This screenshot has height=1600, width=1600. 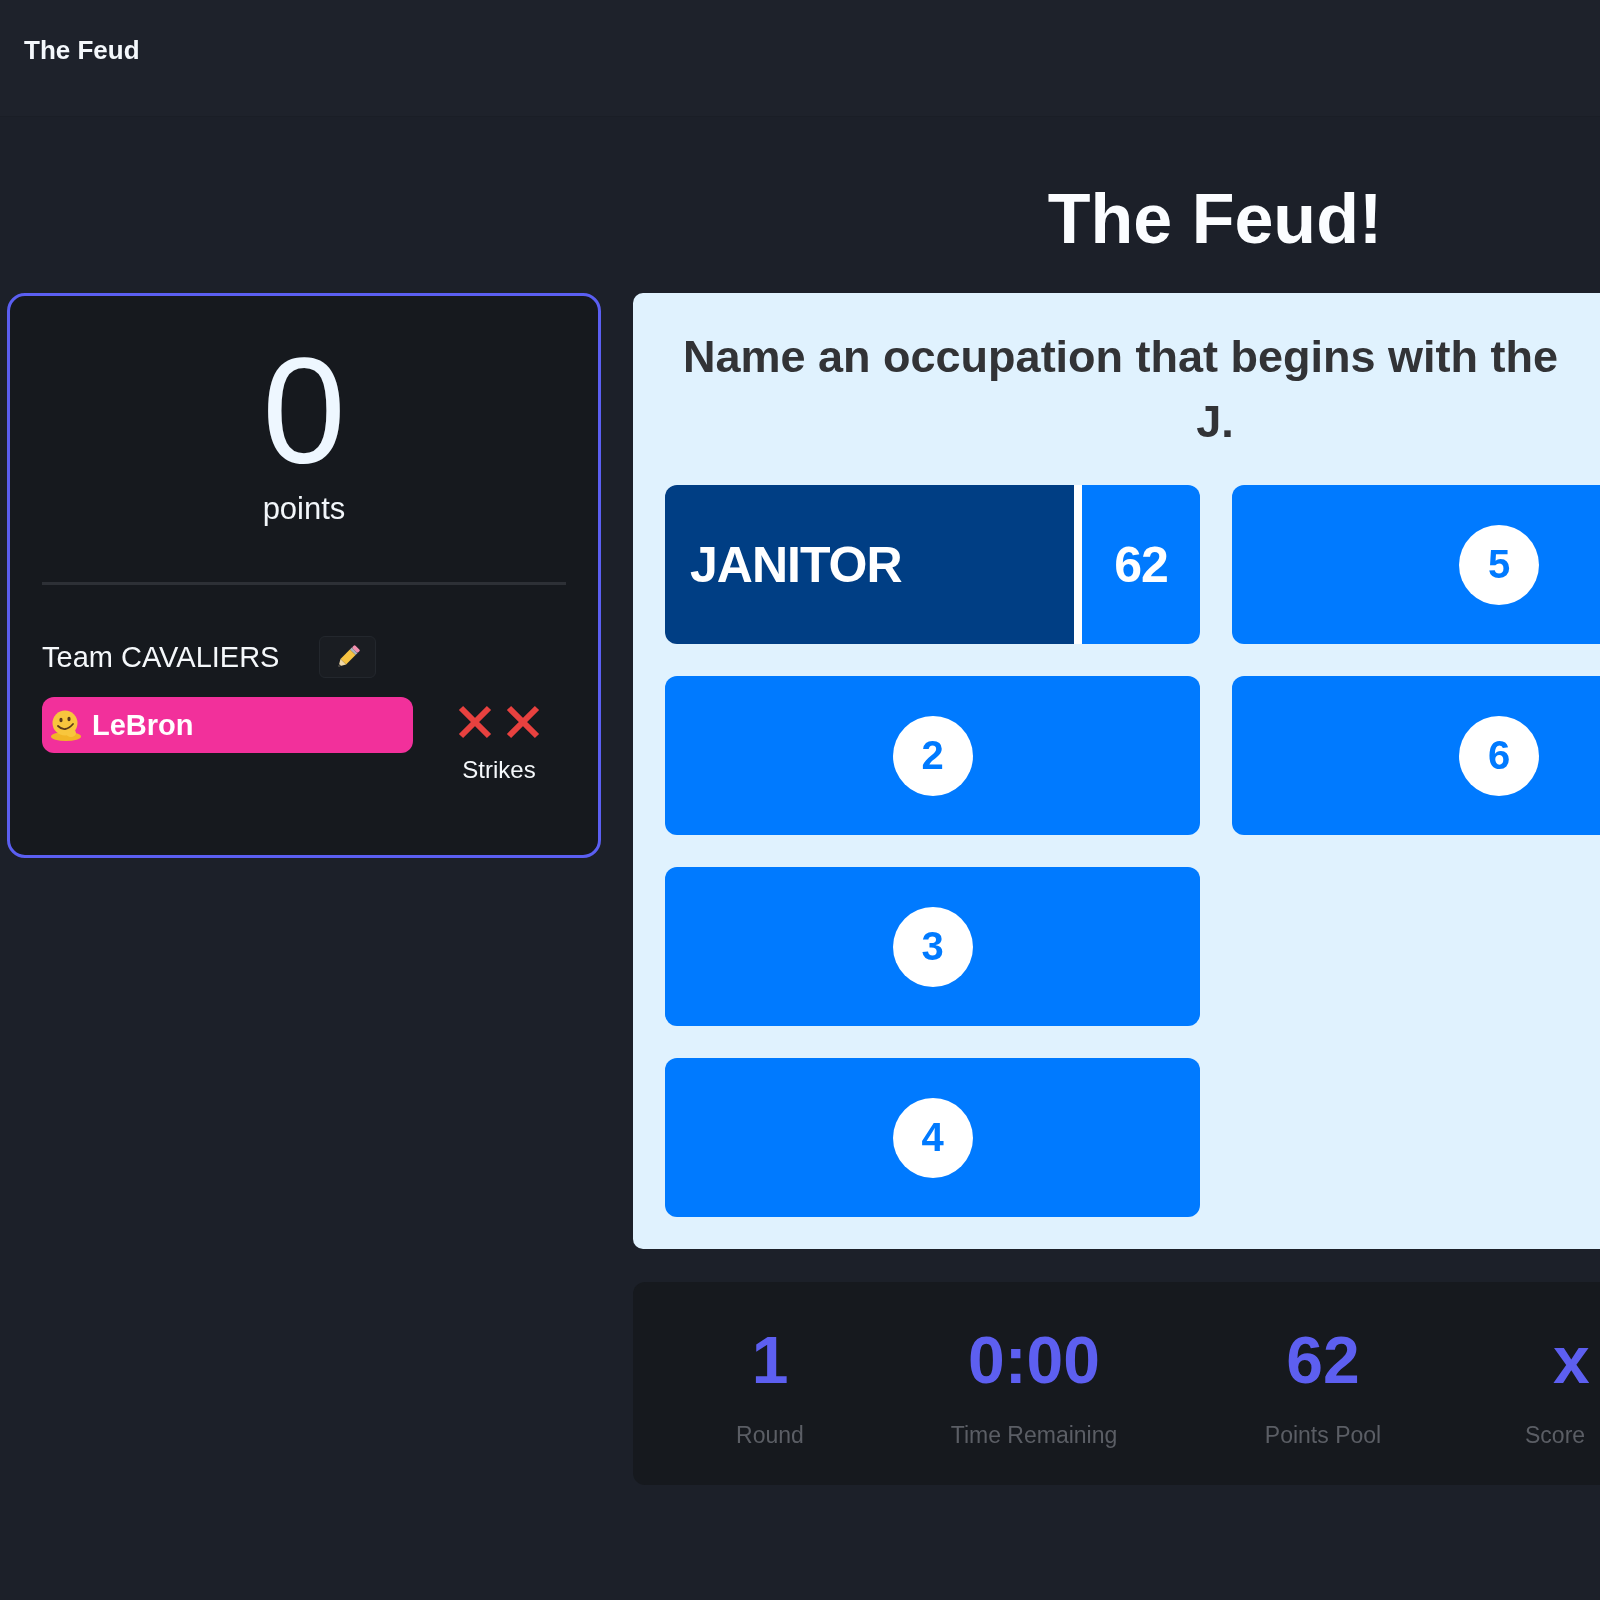 What do you see at coordinates (1499, 755) in the screenshot?
I see `answer-number: 6` at bounding box center [1499, 755].